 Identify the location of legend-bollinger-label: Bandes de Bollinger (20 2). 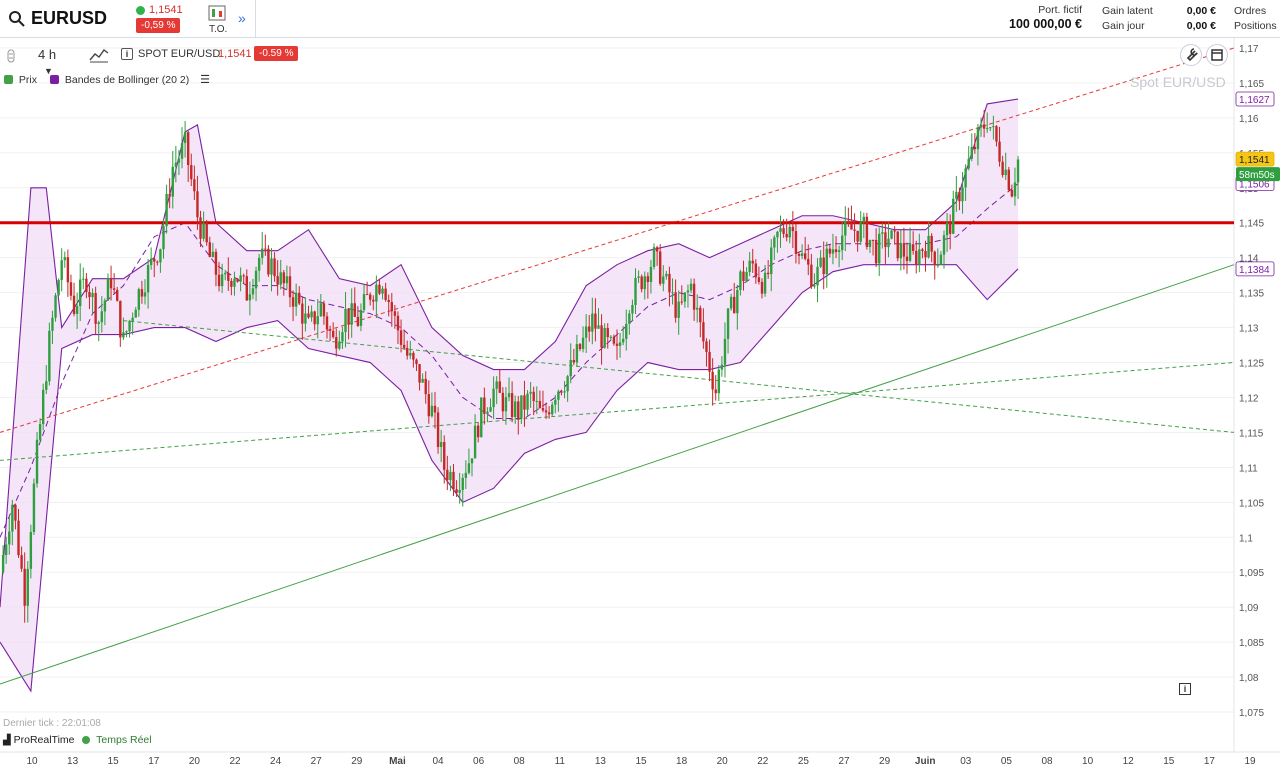
(127, 80).